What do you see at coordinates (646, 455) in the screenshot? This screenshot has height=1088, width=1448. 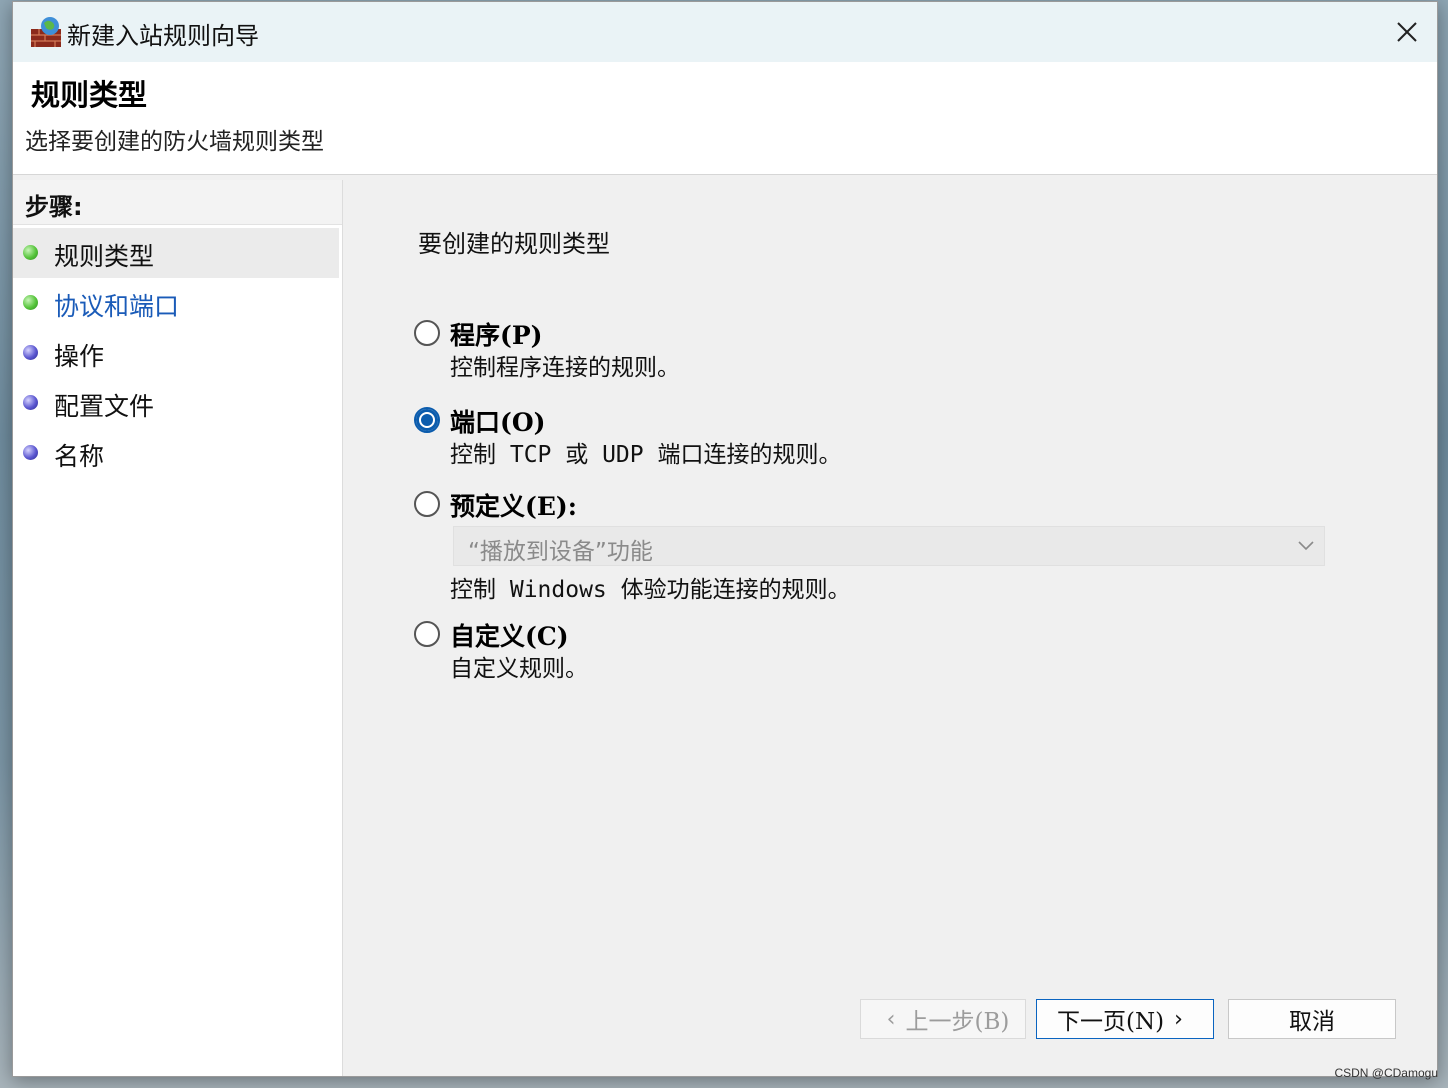 I see `option-description: 控制 TCP 或 UDP 端口连接的规则。` at bounding box center [646, 455].